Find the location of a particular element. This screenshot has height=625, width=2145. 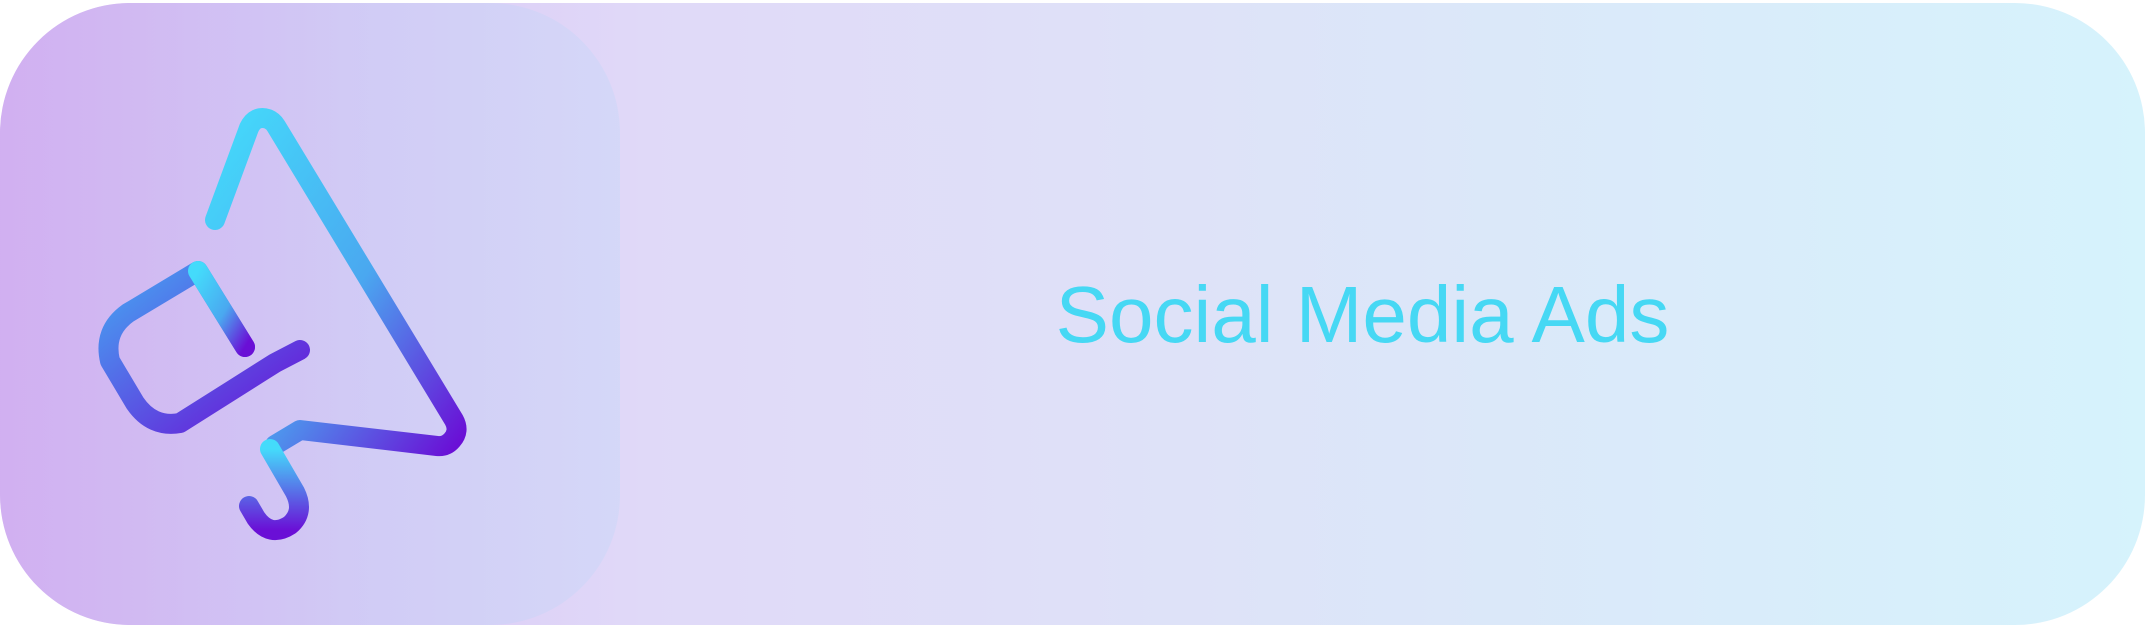

megaphone-icon is located at coordinates (282, 324).